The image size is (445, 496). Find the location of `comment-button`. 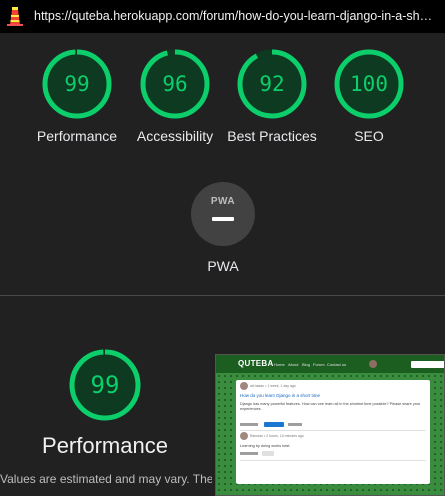

comment-button is located at coordinates (274, 424).